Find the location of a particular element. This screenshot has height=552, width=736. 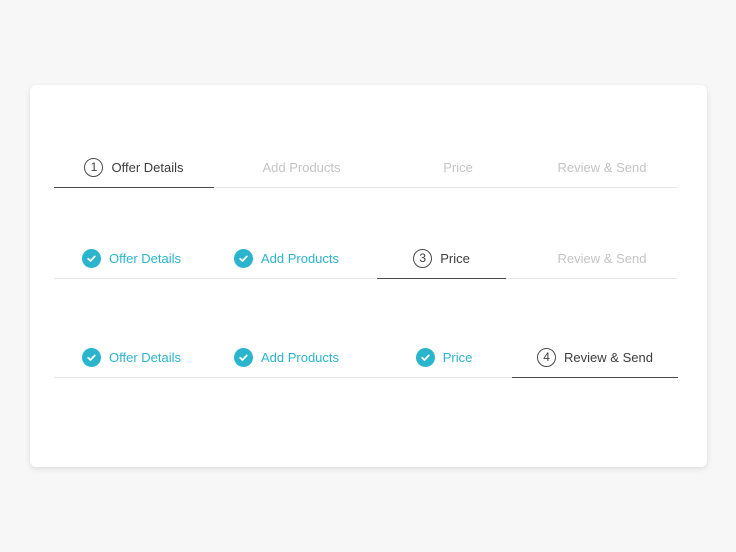

step-offer-details: 1 Offer Details is located at coordinates (134, 167).